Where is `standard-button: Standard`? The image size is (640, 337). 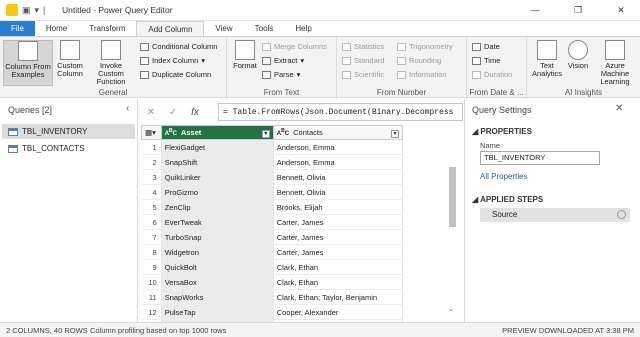
standard-button: Standard is located at coordinates (363, 60).